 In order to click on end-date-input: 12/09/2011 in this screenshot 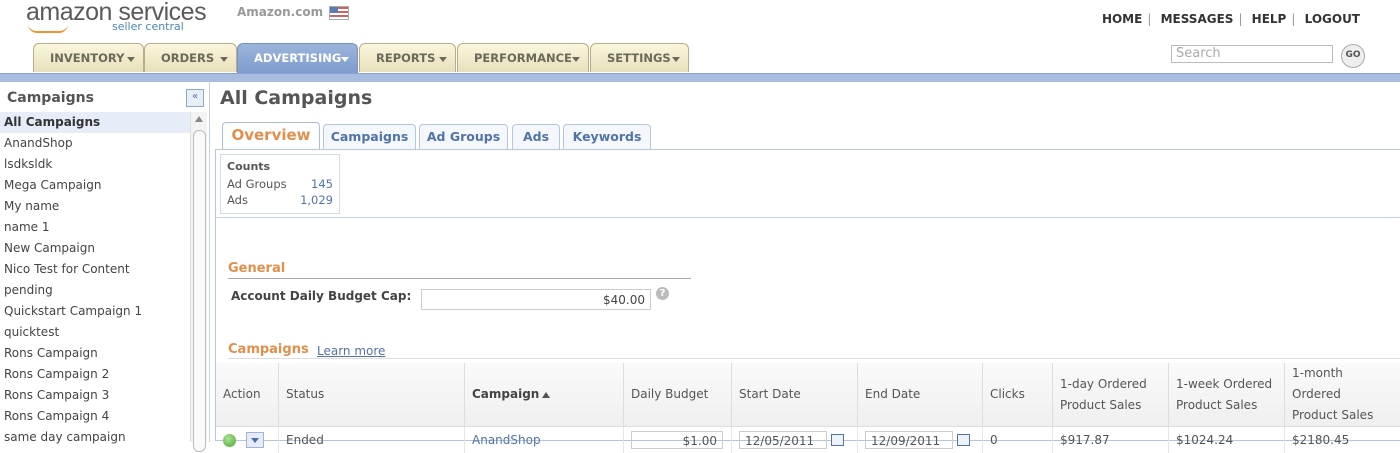, I will do `click(909, 440)`.